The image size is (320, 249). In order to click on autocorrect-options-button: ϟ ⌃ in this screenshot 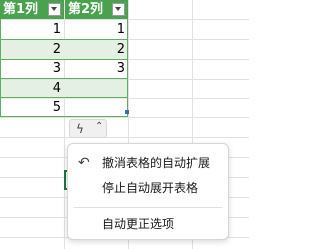, I will do `click(88, 128)`.